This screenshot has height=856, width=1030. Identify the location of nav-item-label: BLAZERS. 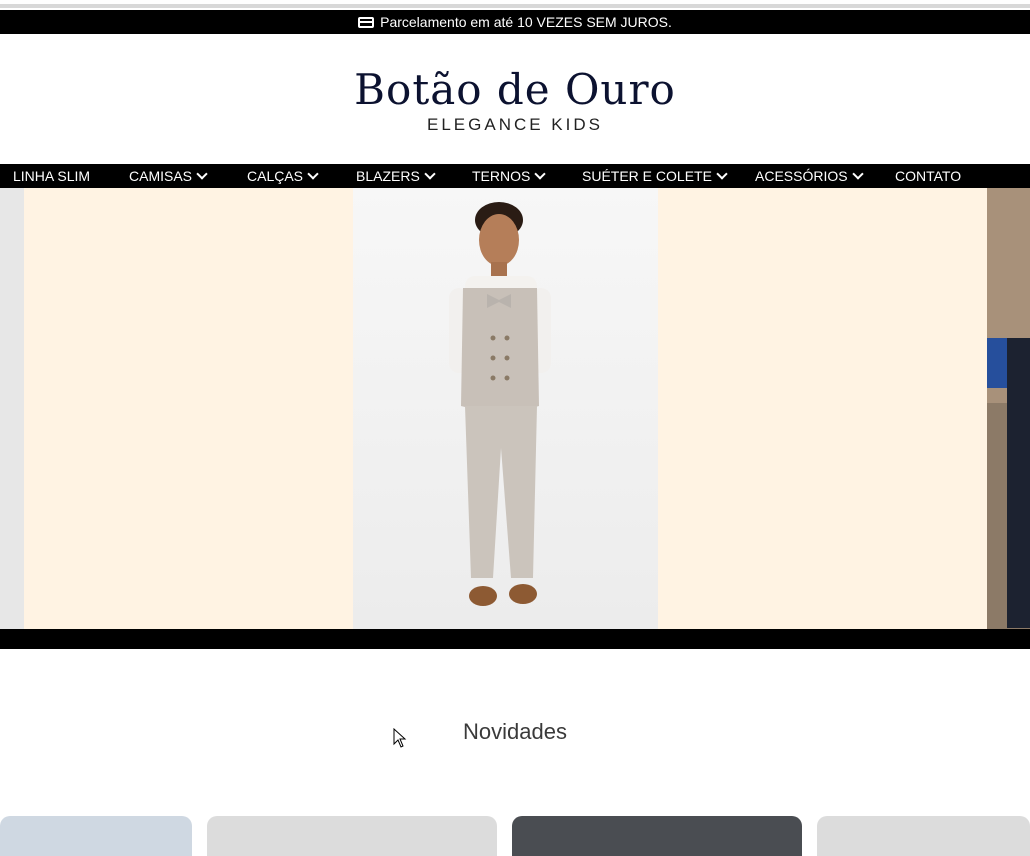
(388, 176).